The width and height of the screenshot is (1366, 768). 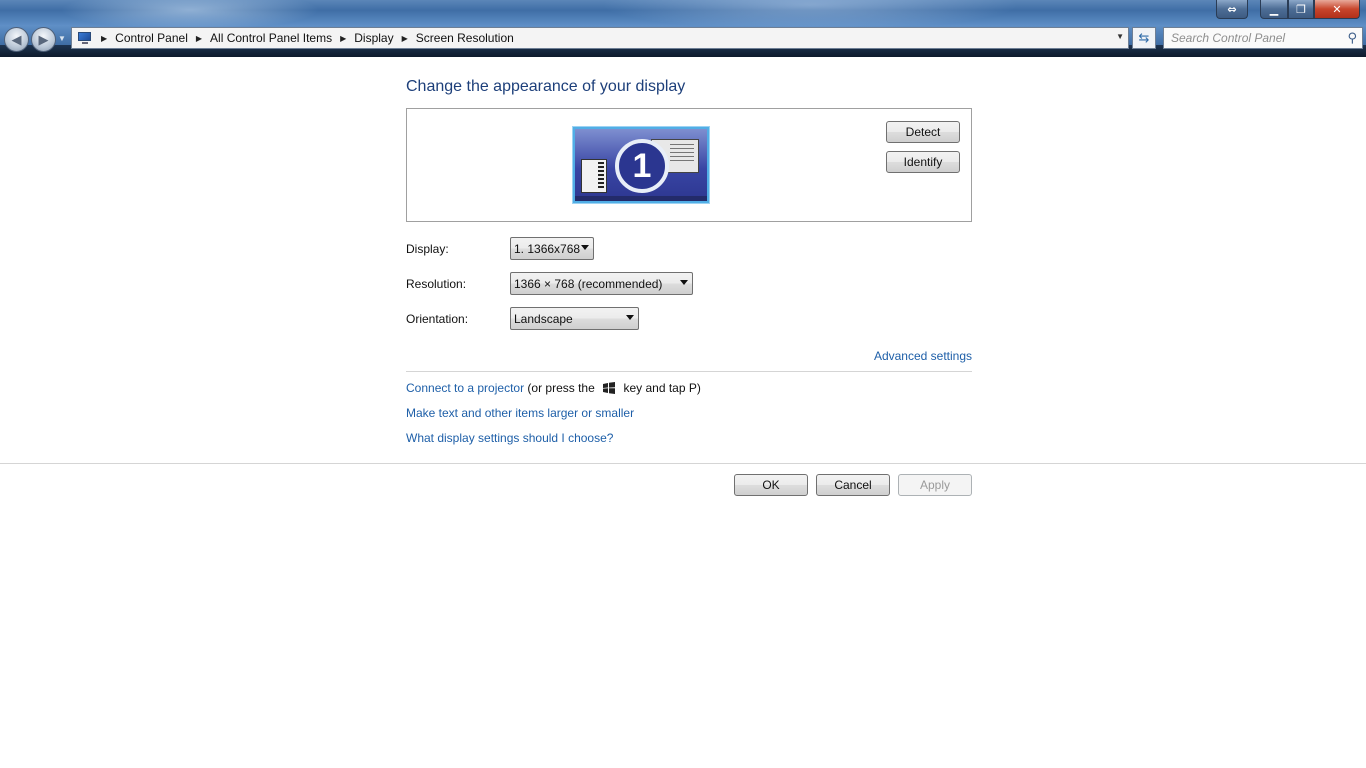 I want to click on forward-arrow-icon: ▶, so click(x=43, y=39).